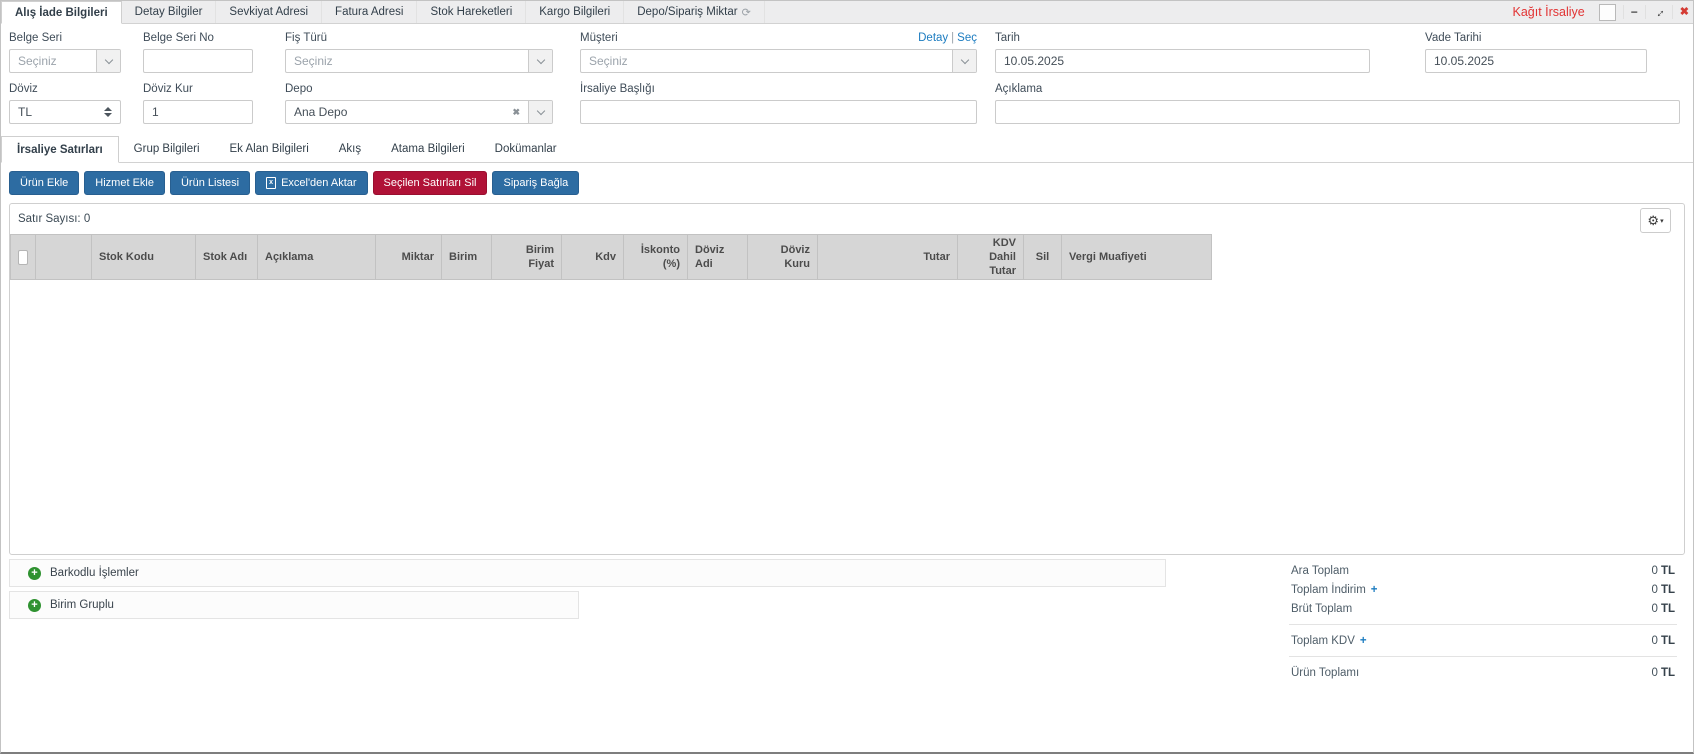 Image resolution: width=1694 pixels, height=755 pixels. What do you see at coordinates (967, 38) in the screenshot?
I see `musteri-sec-link: Seç` at bounding box center [967, 38].